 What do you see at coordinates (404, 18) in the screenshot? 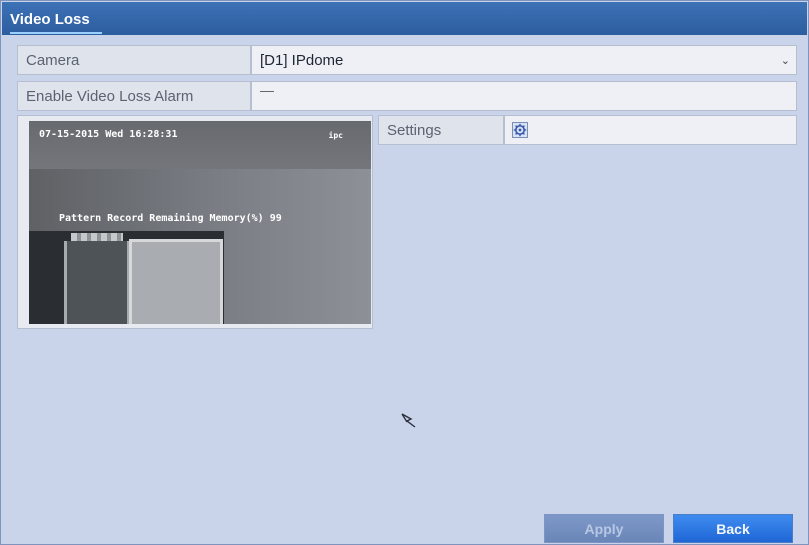
I see `title-bar: Video Loss` at bounding box center [404, 18].